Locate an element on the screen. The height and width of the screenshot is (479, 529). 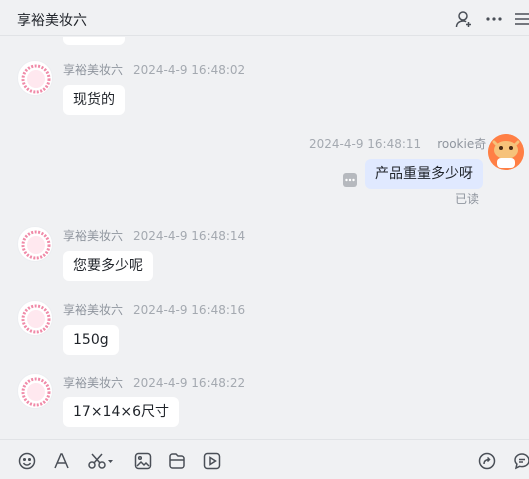
message-bubble: 17×14×6尺寸 is located at coordinates (121, 412).